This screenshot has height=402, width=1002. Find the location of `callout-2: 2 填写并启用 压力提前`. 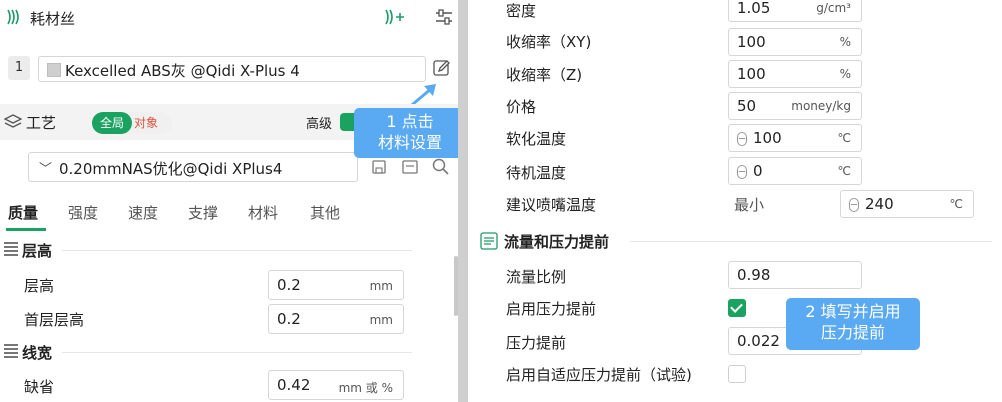

callout-2: 2 填写并启用 压力提前 is located at coordinates (853, 324).